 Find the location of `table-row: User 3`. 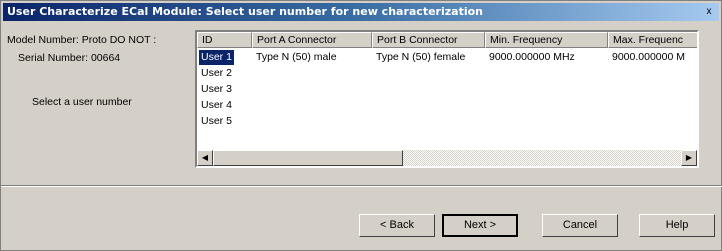

table-row: User 3 is located at coordinates (447, 89).